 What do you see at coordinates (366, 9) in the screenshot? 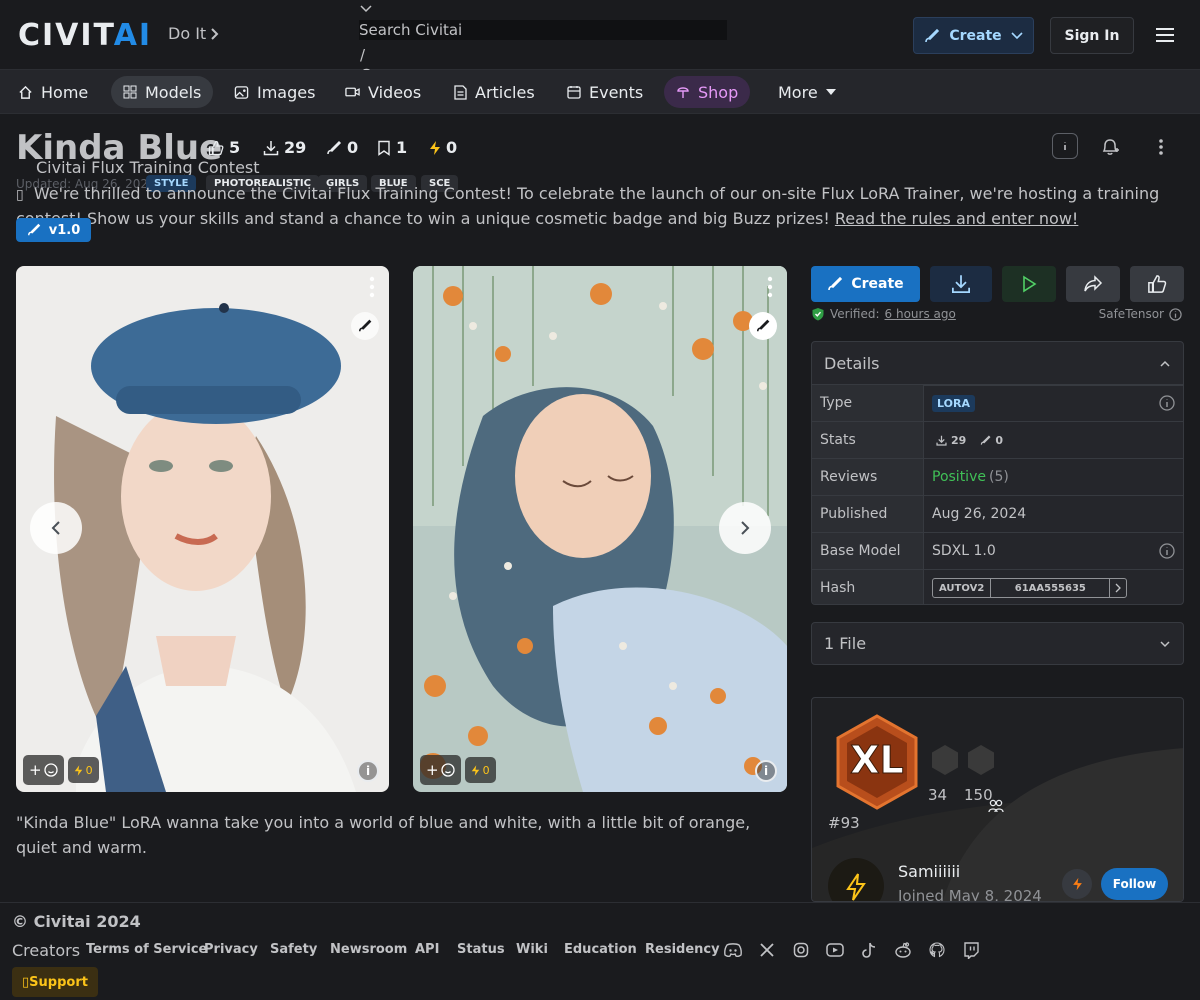
I see `chevron-down-icon` at bounding box center [366, 9].